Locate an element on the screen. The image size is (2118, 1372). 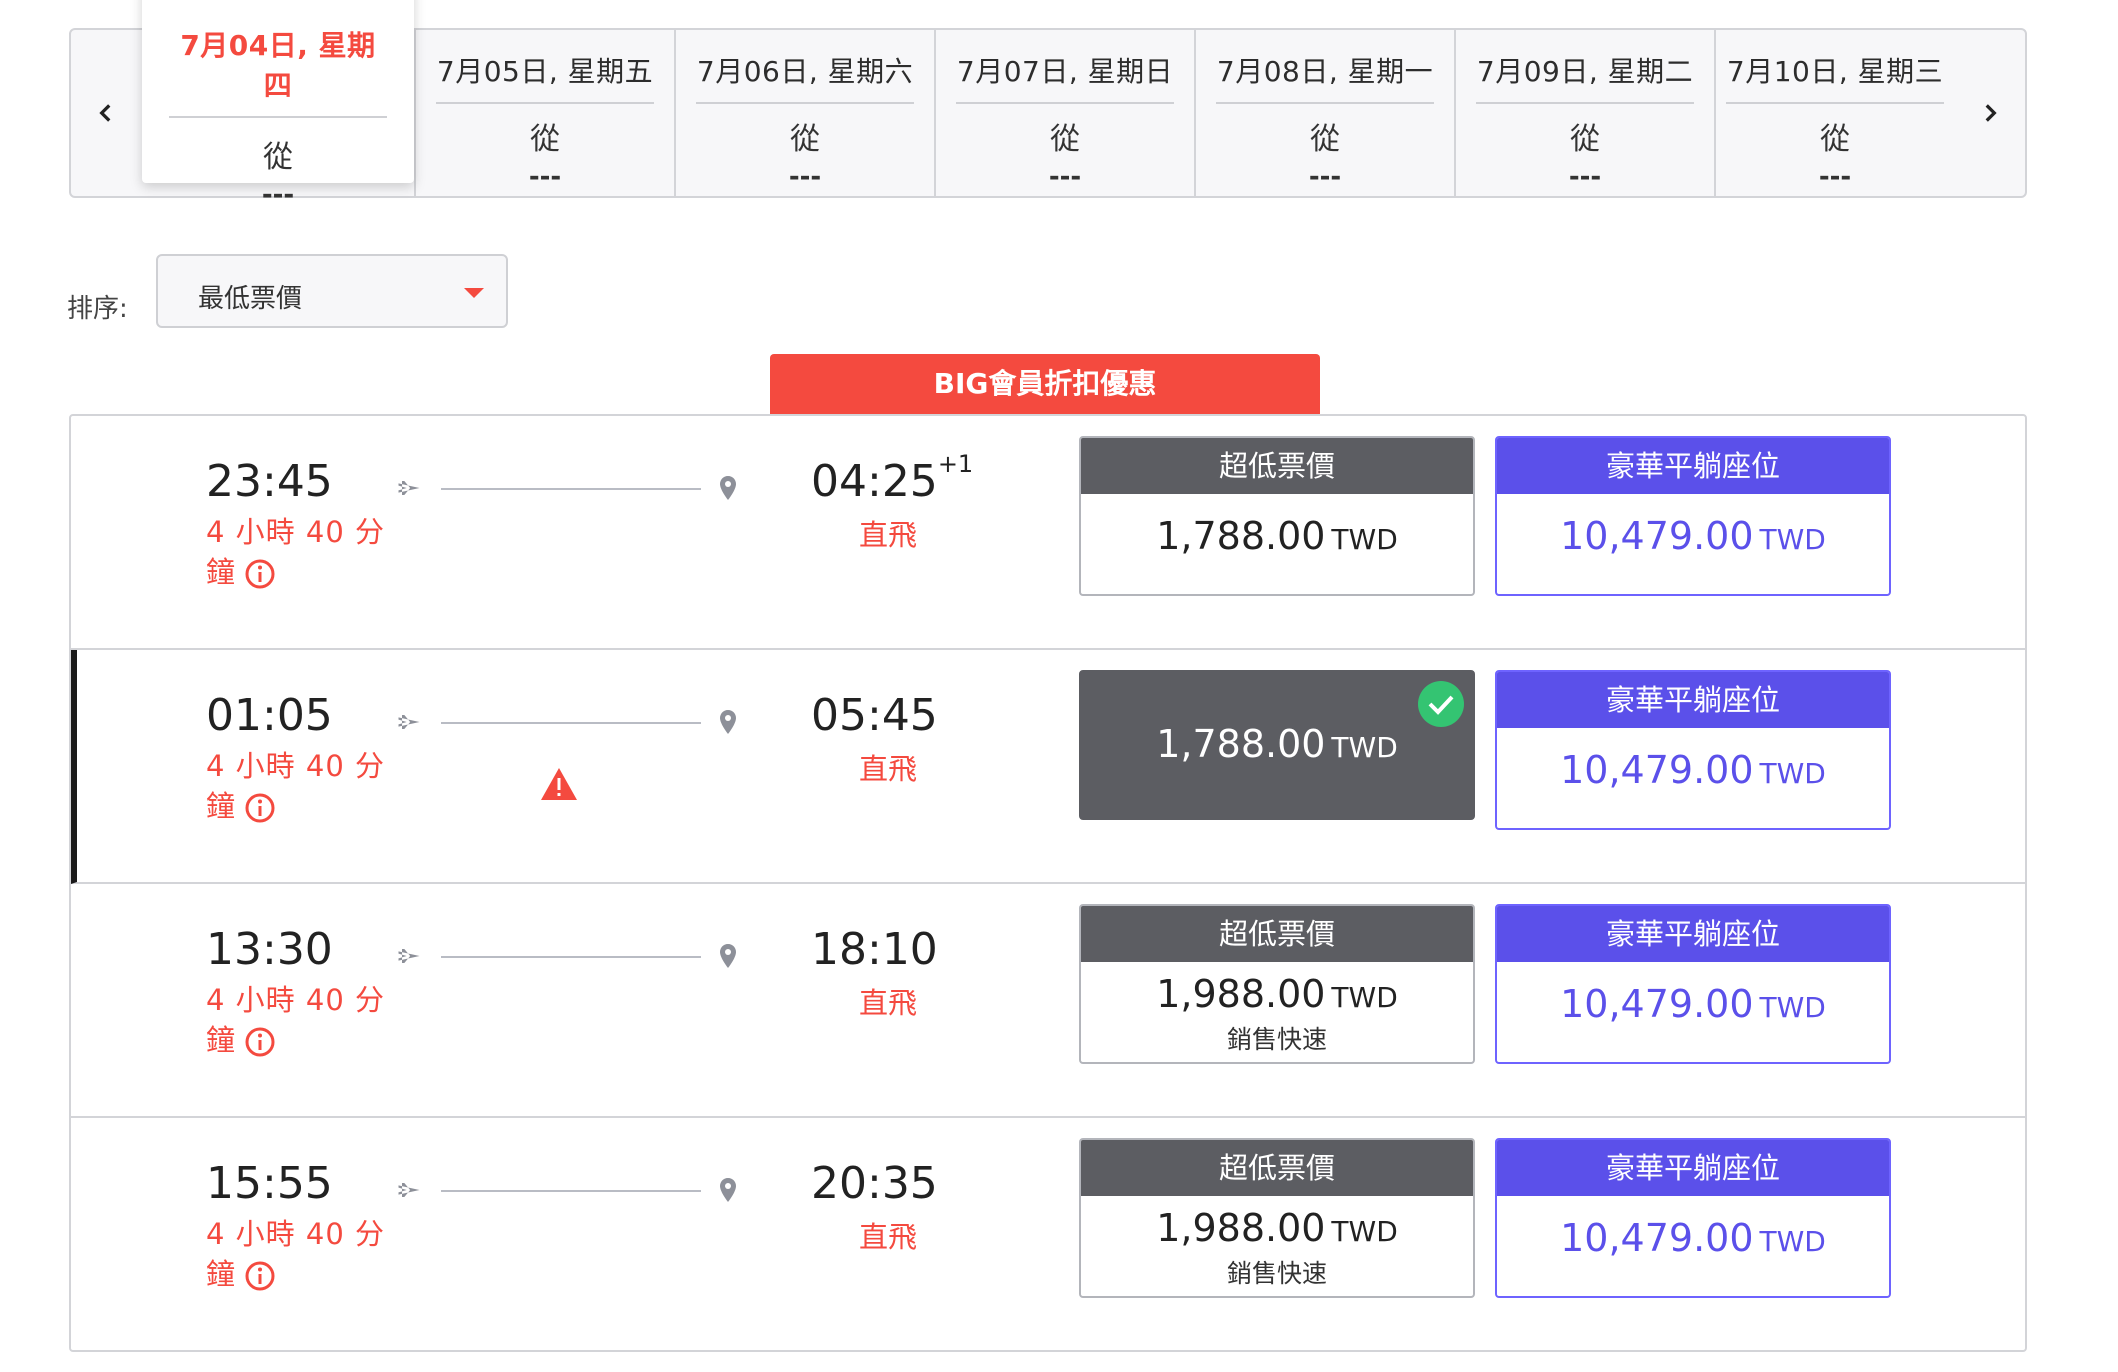
warning-icon is located at coordinates (559, 784).